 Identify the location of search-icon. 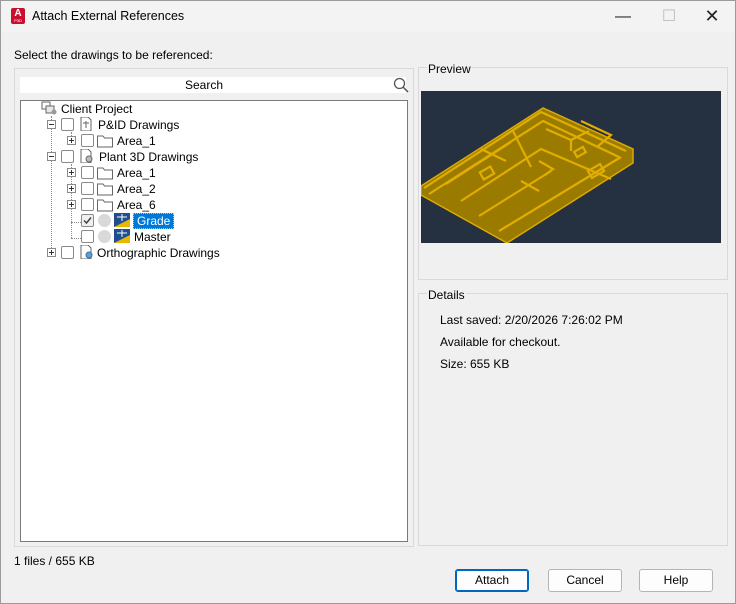
(401, 85).